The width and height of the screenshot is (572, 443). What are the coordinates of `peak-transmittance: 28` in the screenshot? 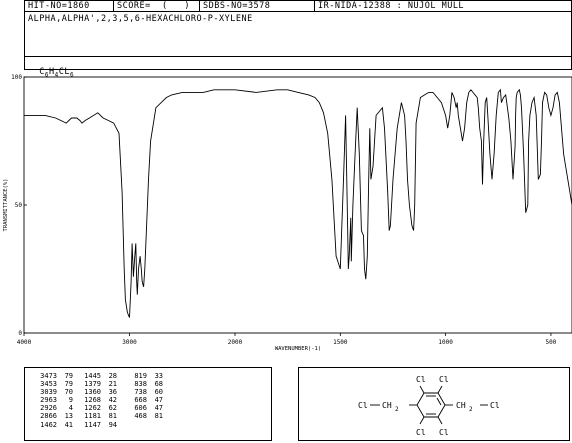 It's located at (112, 376).